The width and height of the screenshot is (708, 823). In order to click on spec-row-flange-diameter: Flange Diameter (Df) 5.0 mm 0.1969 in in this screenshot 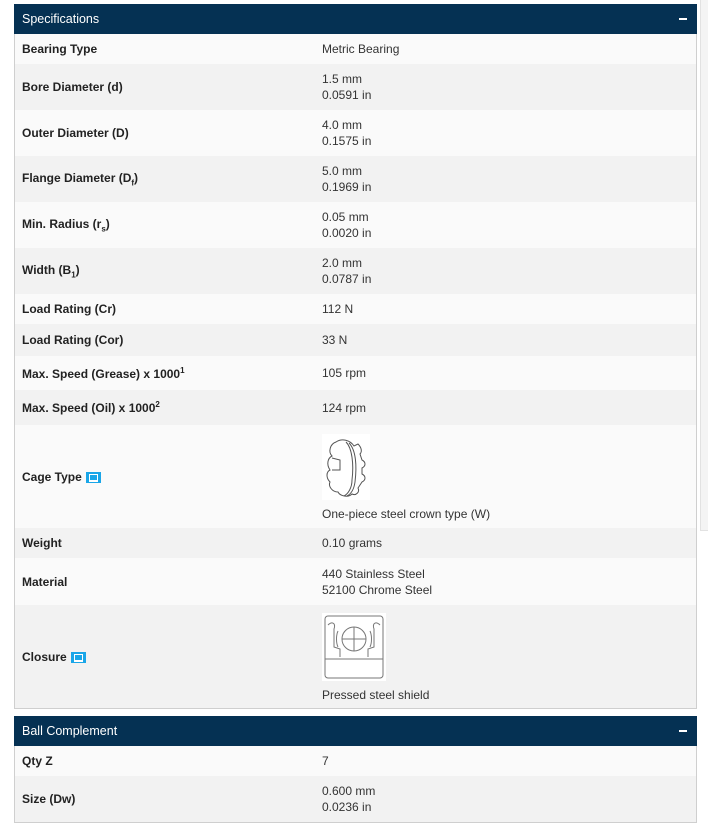, I will do `click(355, 179)`.